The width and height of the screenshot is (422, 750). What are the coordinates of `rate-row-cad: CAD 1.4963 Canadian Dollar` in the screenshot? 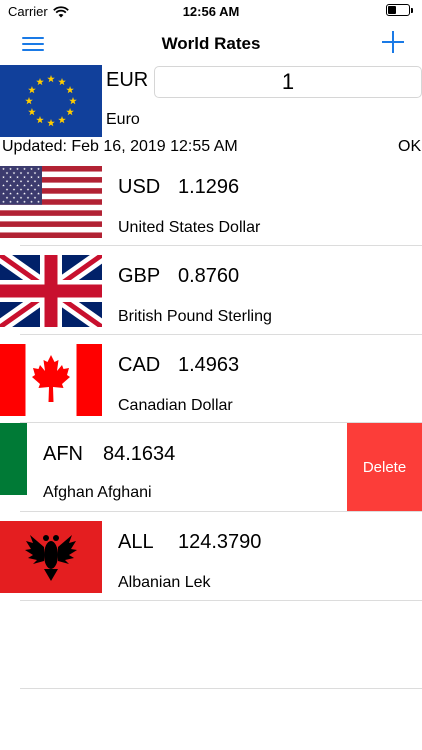 It's located at (211, 388).